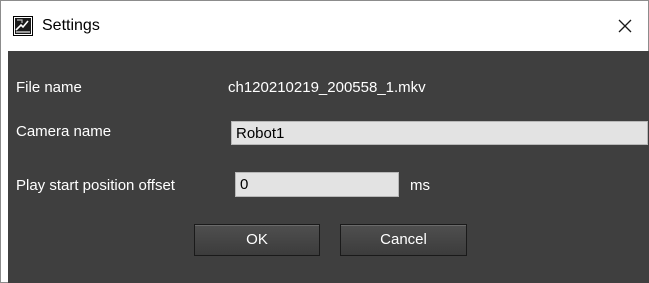 The width and height of the screenshot is (649, 283). Describe the element at coordinates (439, 133) in the screenshot. I see `camera-name-input` at that location.